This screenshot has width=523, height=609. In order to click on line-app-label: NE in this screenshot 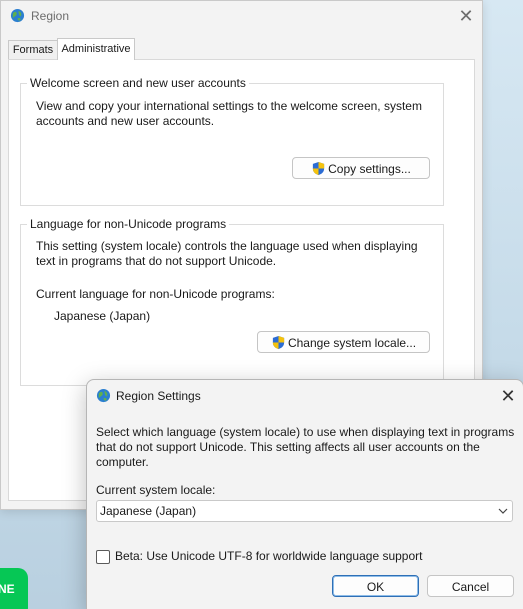, I will do `click(7, 589)`.